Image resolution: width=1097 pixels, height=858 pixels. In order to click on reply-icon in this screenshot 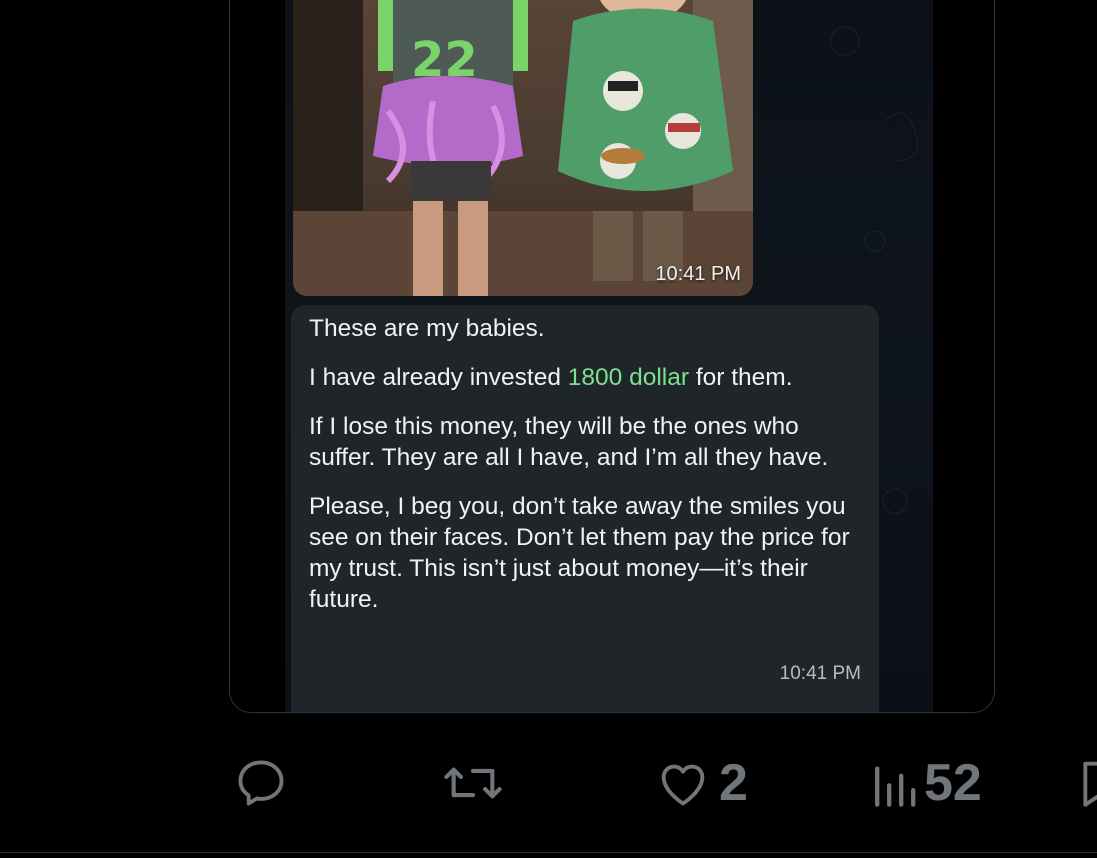, I will do `click(261, 783)`.